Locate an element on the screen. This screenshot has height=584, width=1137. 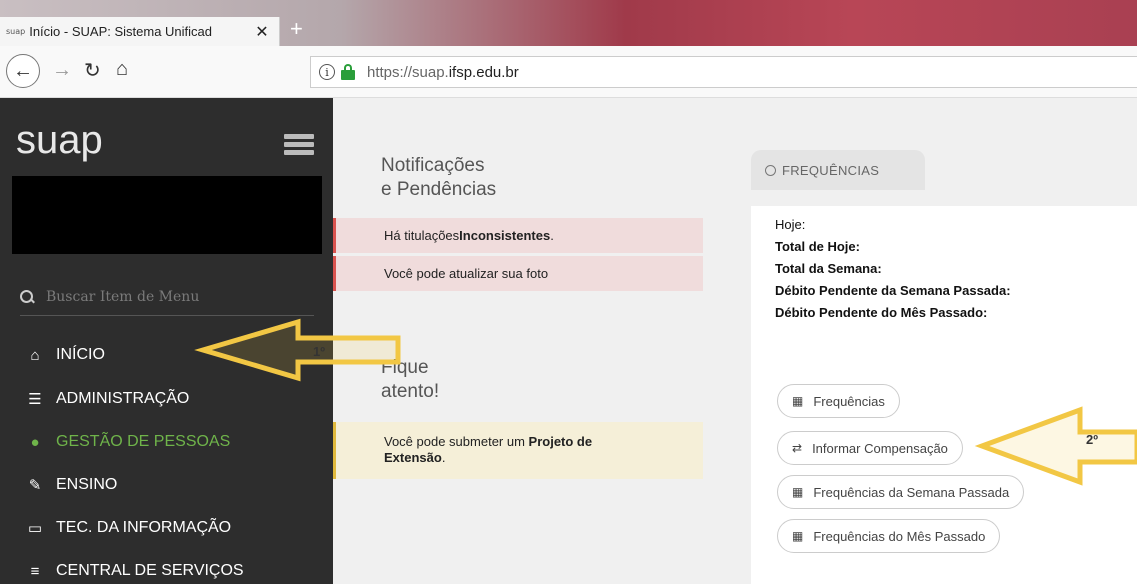
annotation-label-2: 2º is located at coordinates (1092, 439).